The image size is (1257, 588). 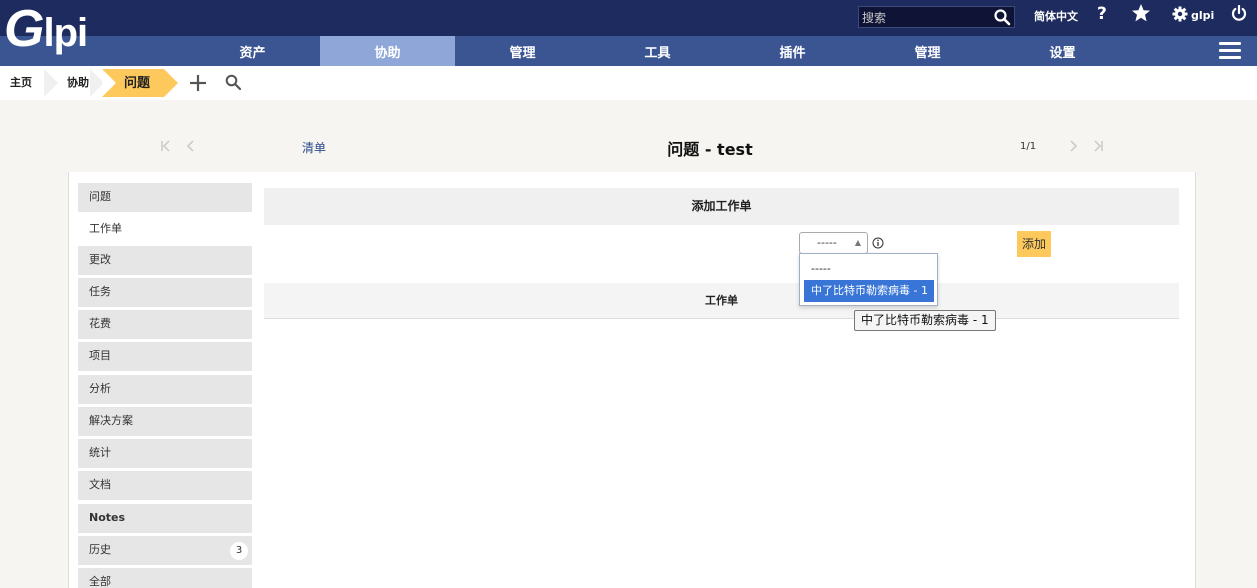 What do you see at coordinates (792, 51) in the screenshot?
I see `nav-item-plugins: 插件` at bounding box center [792, 51].